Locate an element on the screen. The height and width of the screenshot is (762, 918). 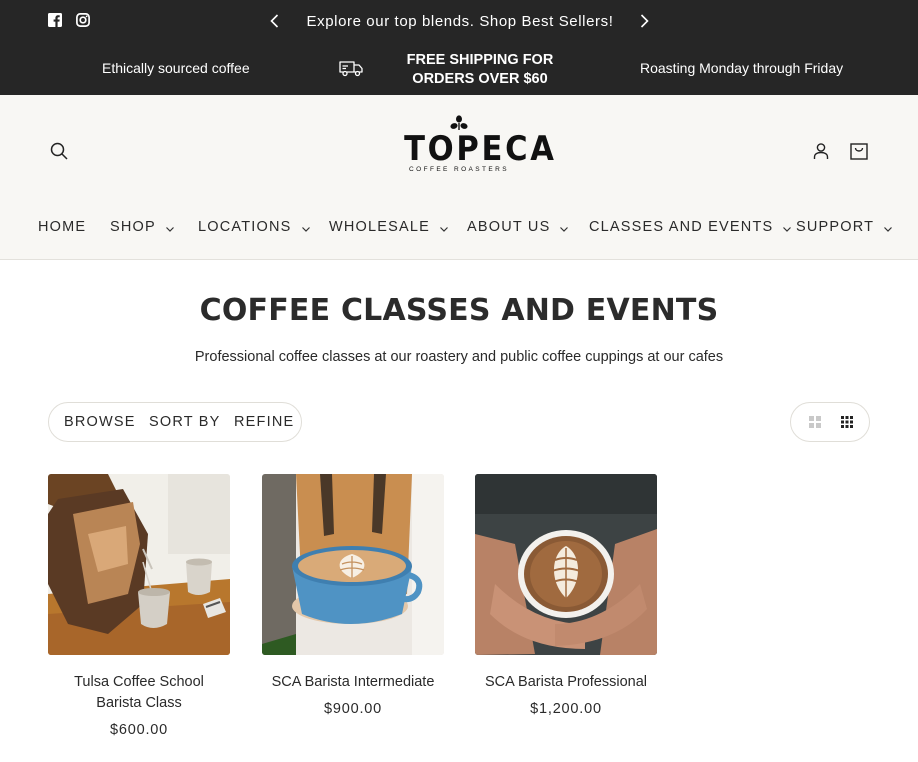
product-title: SCA Barista Intermediate is located at coordinates (353, 682).